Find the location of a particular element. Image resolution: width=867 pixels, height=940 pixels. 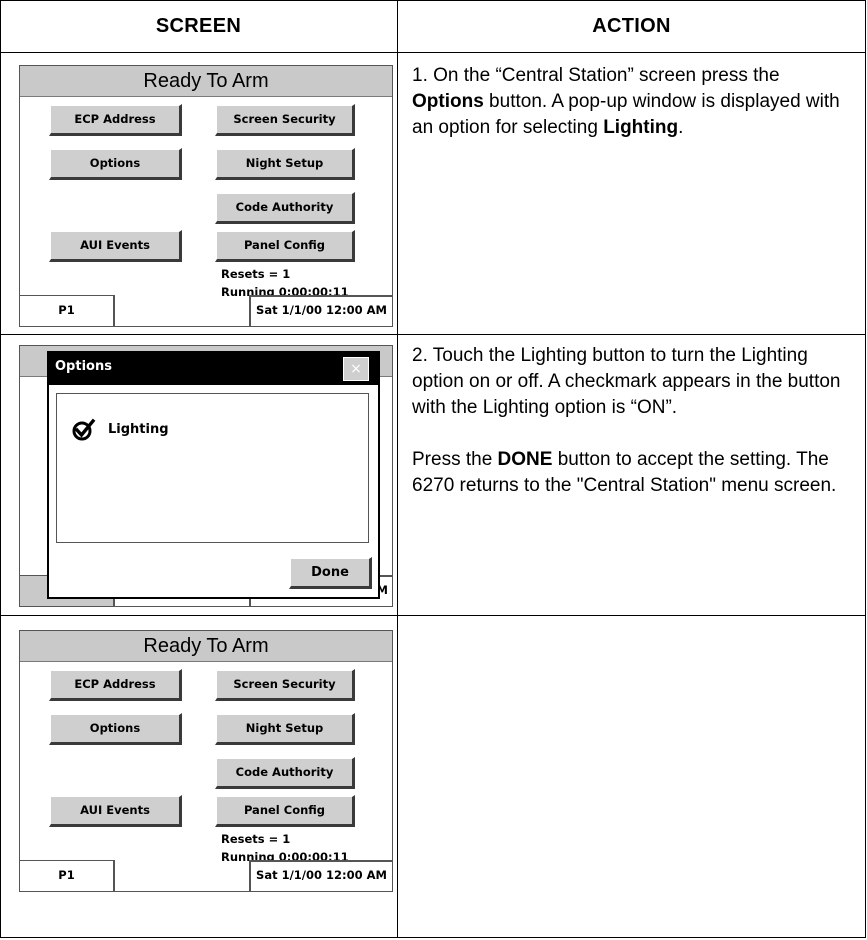

lighting-label: Lighting is located at coordinates (138, 429).